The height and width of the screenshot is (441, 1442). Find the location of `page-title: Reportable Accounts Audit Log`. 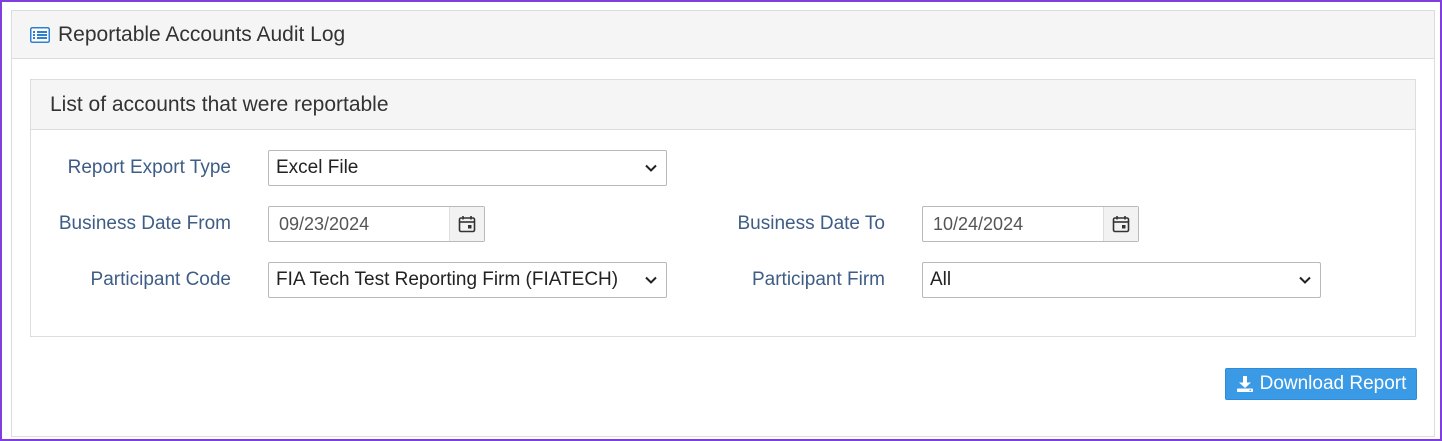

page-title: Reportable Accounts Audit Log is located at coordinates (202, 34).